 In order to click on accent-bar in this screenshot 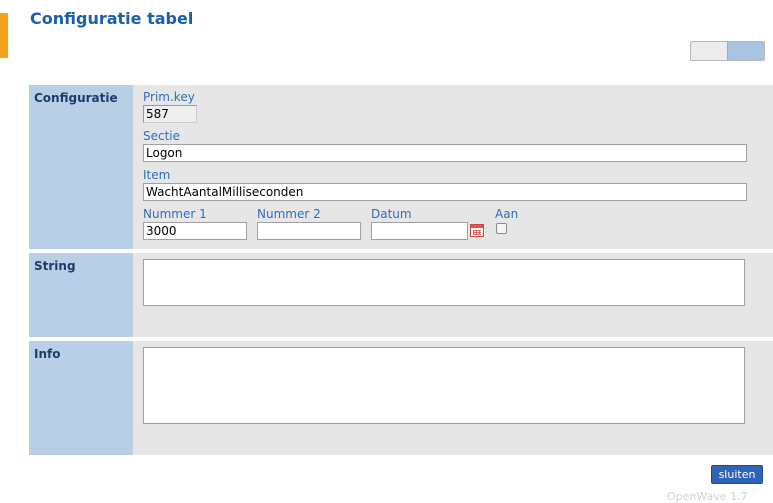, I will do `click(4, 35)`.